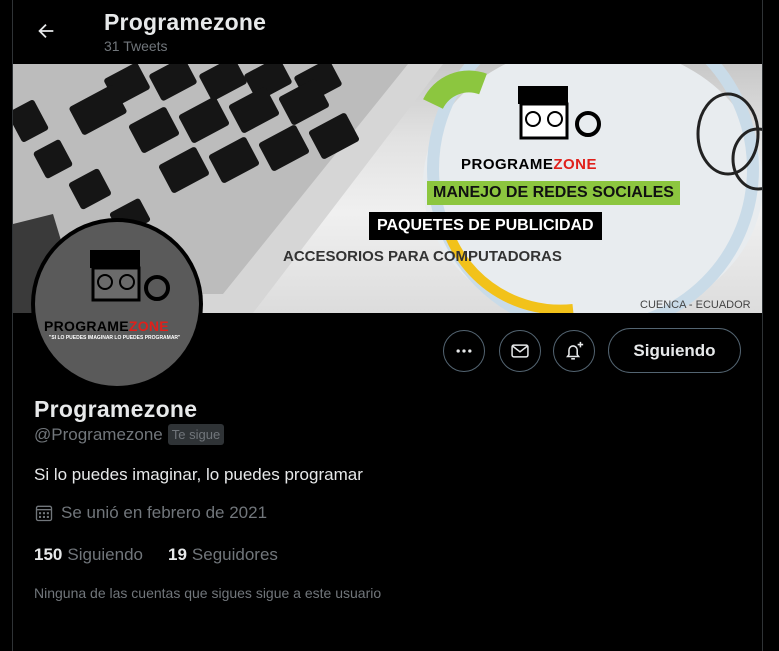  What do you see at coordinates (136, 46) in the screenshot?
I see `tweet-count: 31 Tweets` at bounding box center [136, 46].